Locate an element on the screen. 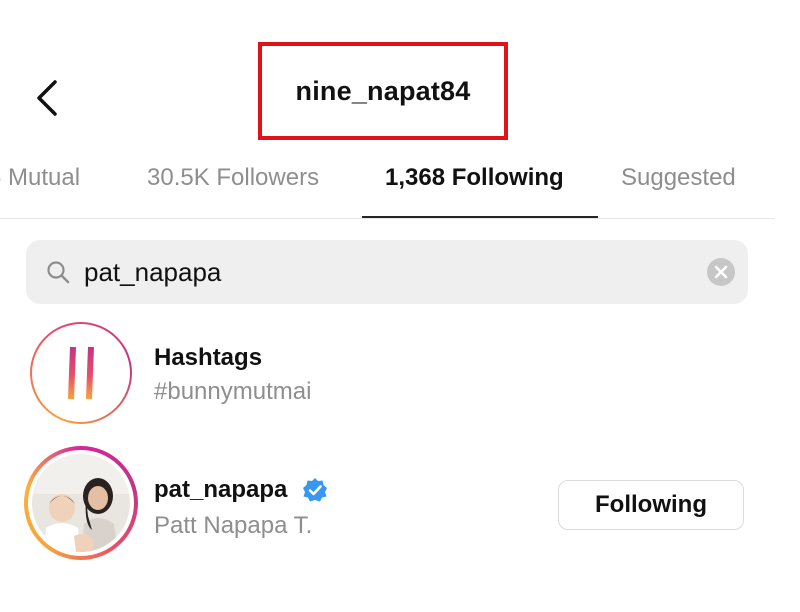 This screenshot has height=612, width=800. back-button is located at coordinates (46, 98).